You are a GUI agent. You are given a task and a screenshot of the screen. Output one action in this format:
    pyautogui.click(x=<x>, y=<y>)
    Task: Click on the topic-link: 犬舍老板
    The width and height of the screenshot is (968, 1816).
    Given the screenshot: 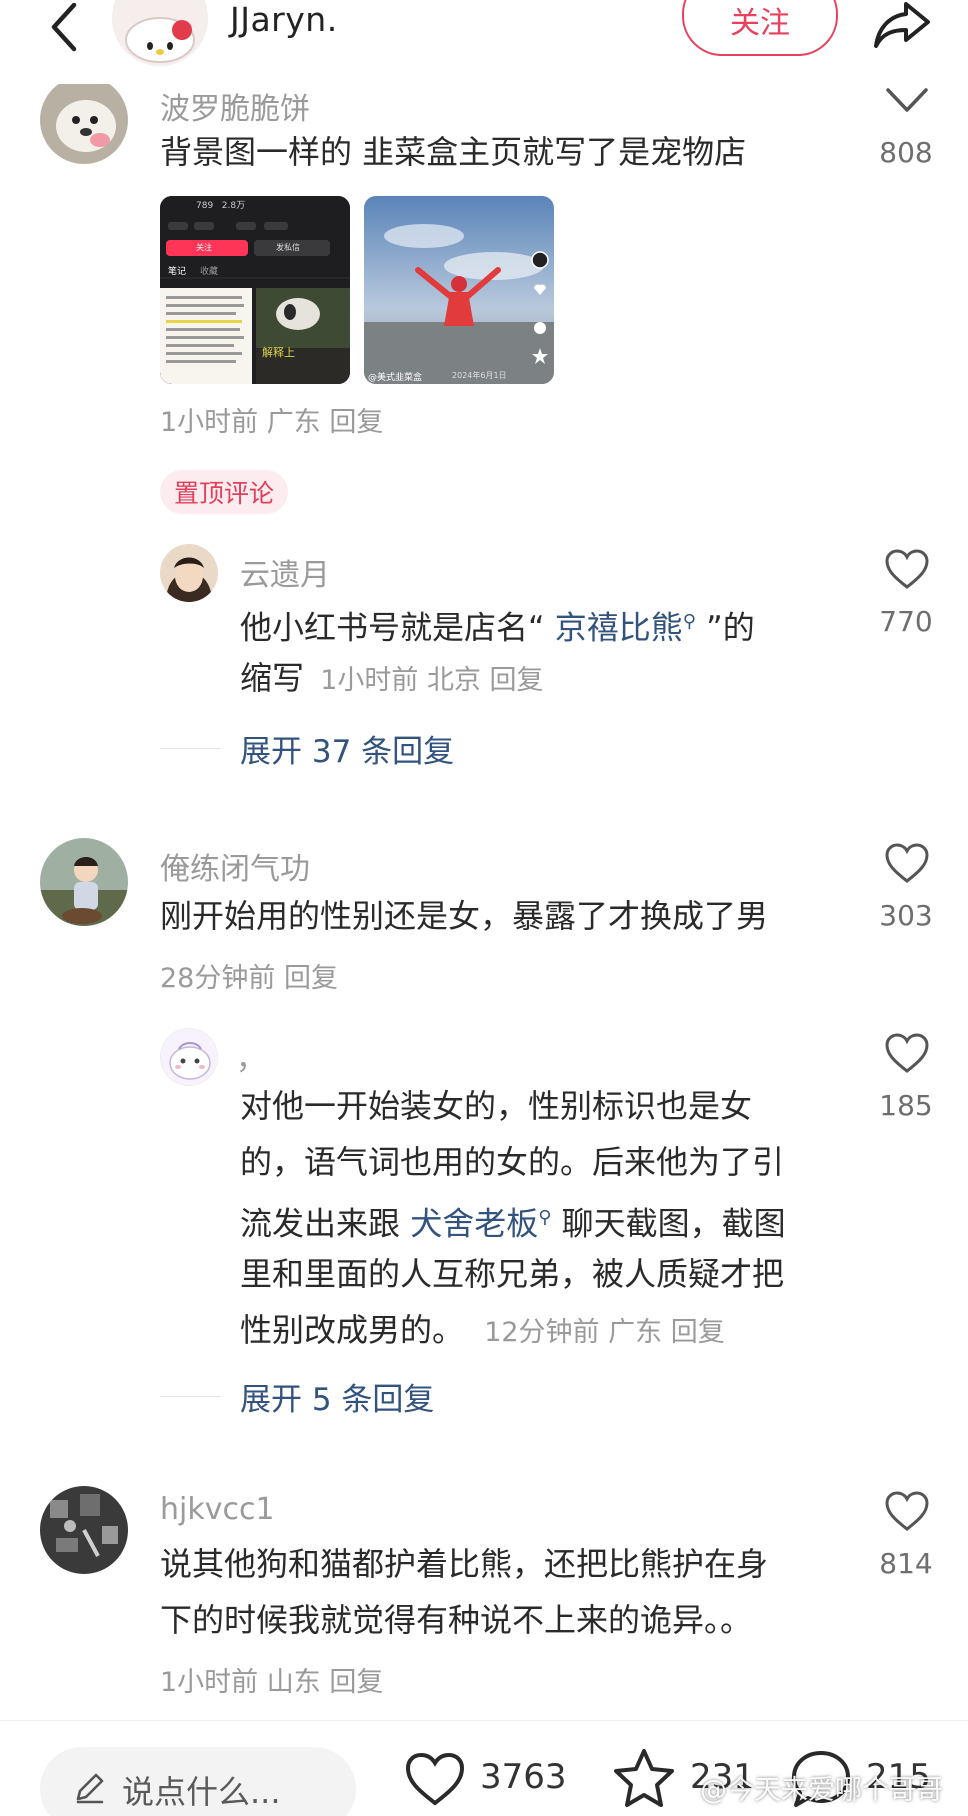 What is the action you would take?
    pyautogui.click(x=474, y=1224)
    